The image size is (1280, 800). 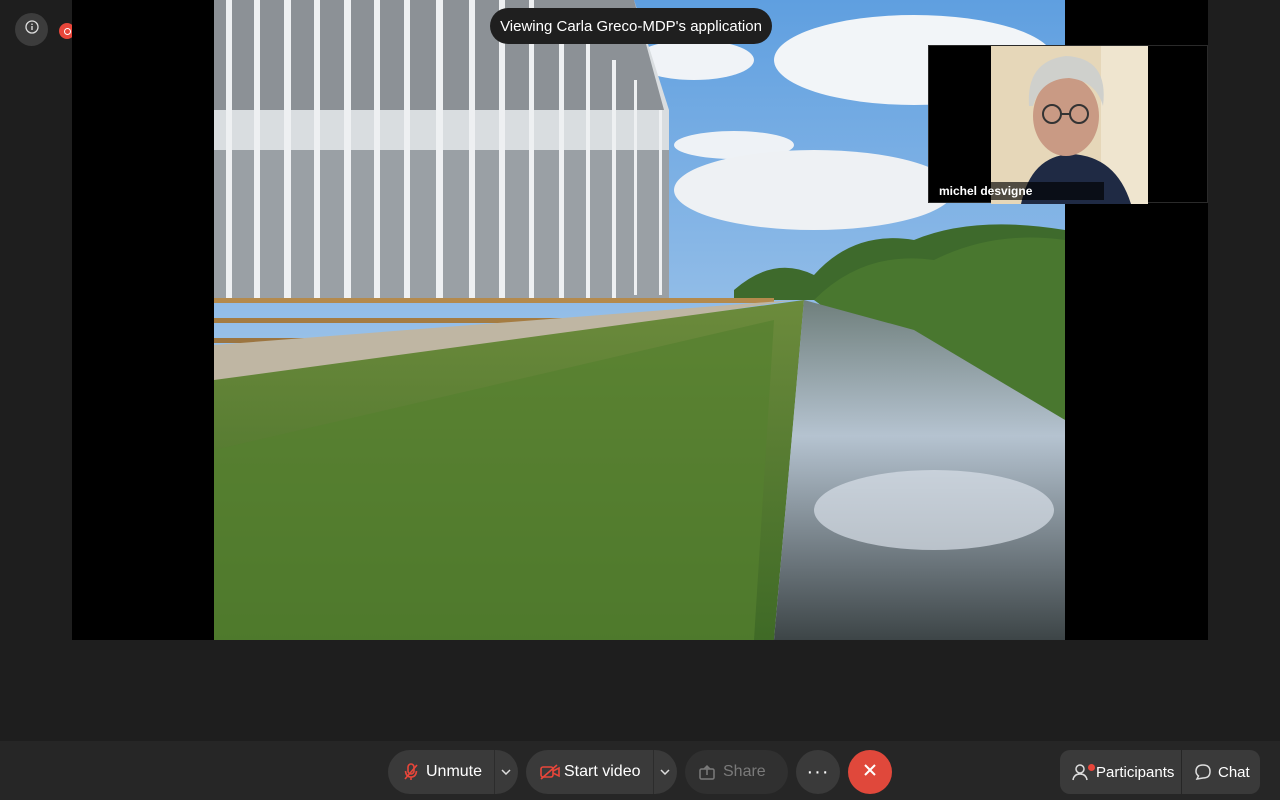 I want to click on leave-meeting-button, so click(x=870, y=772).